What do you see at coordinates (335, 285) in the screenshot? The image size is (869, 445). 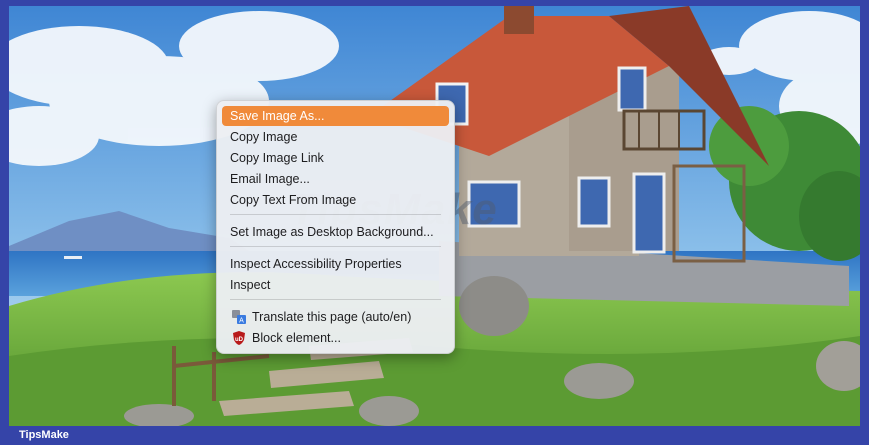 I see `menu-item-inspect: Inspect` at bounding box center [335, 285].